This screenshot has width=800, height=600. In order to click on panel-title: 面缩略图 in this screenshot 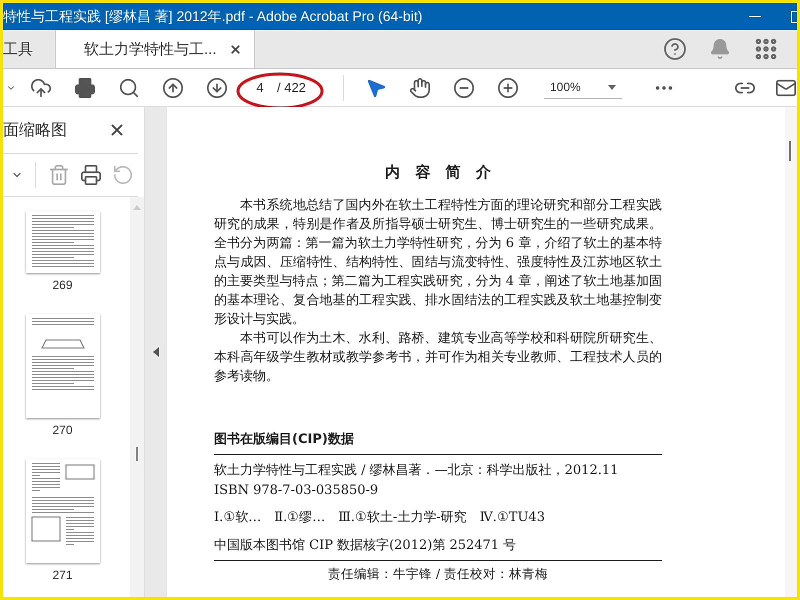, I will do `click(35, 130)`.